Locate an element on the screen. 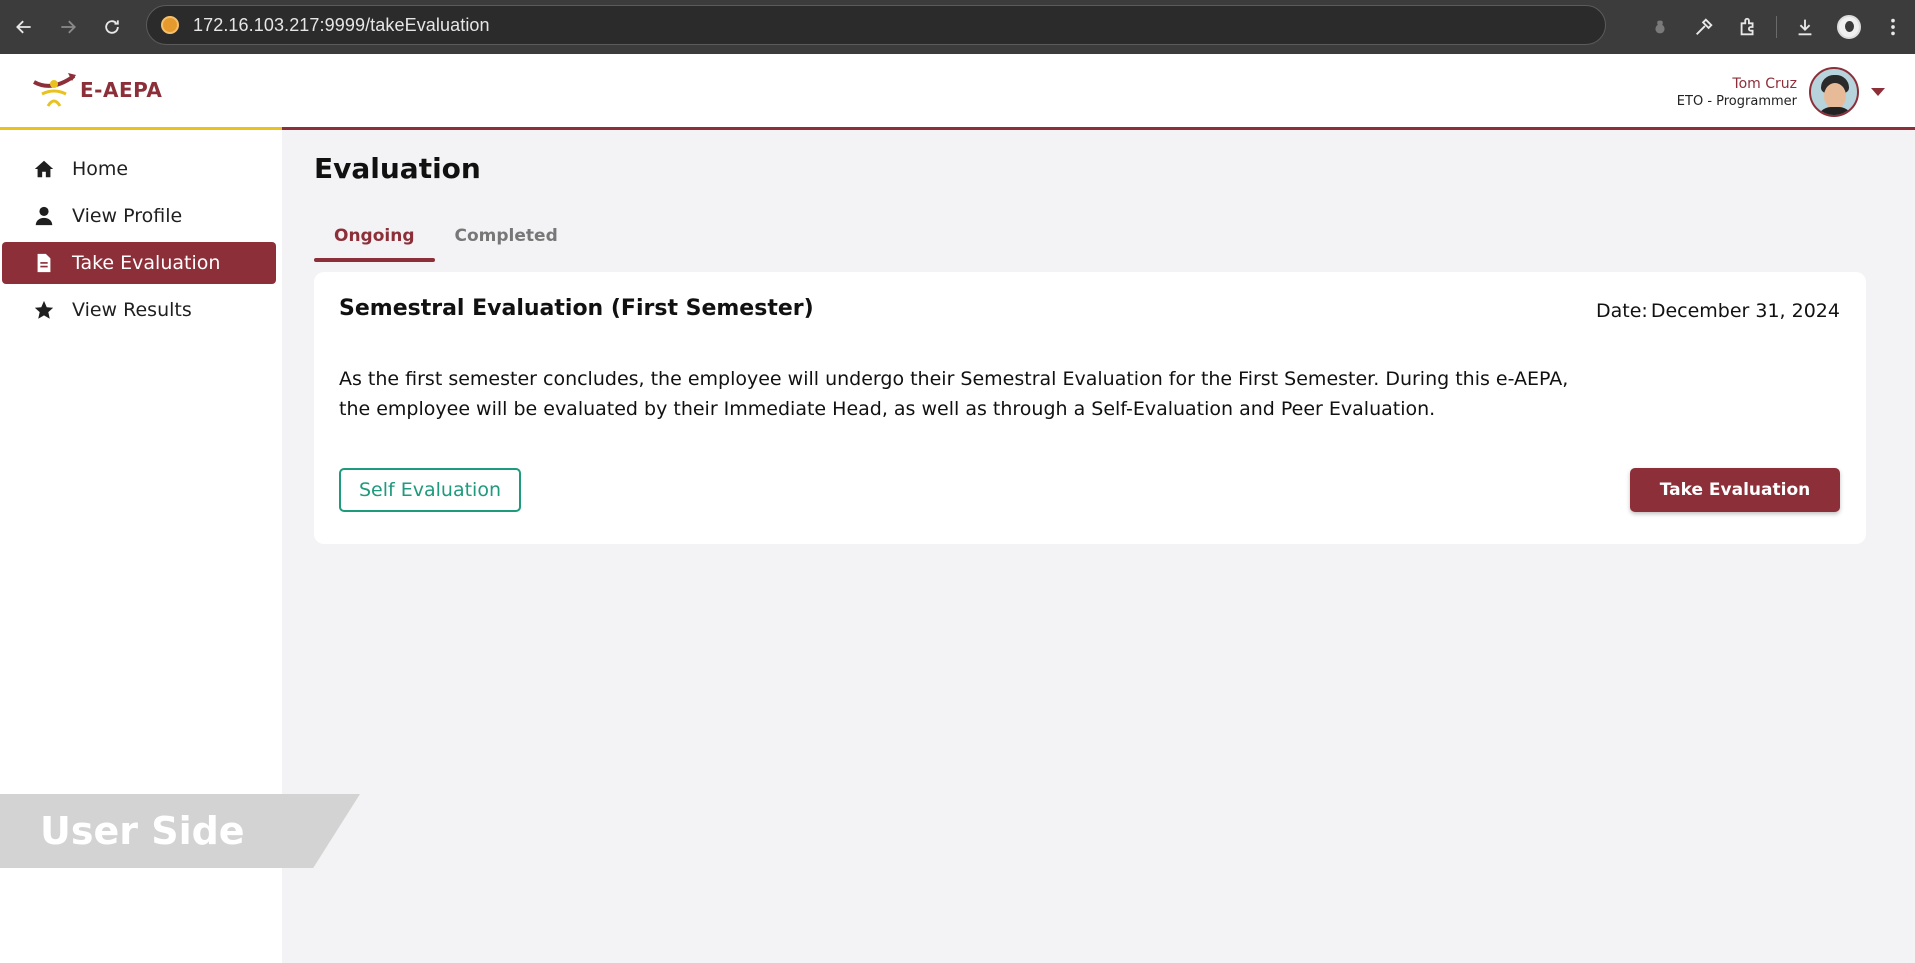 The width and height of the screenshot is (1915, 963). browser-actions is located at coordinates (1776, 27).